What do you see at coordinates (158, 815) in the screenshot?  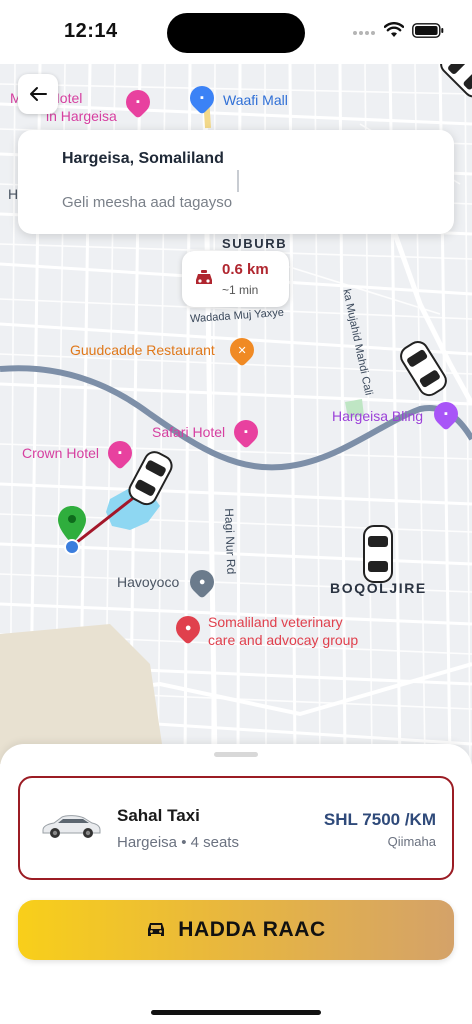 I see `ride-name: Sahal Taxi` at bounding box center [158, 815].